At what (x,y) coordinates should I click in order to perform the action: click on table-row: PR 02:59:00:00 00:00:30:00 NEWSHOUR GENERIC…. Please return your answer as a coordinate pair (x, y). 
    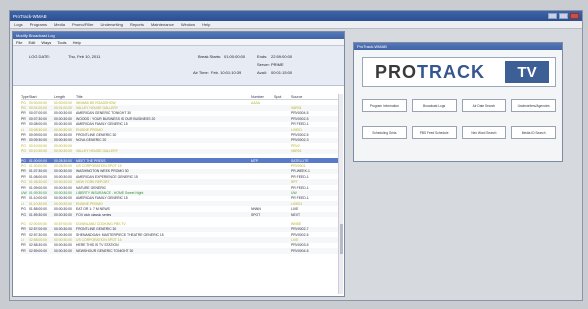
    Looking at the image, I should click on (182, 251).